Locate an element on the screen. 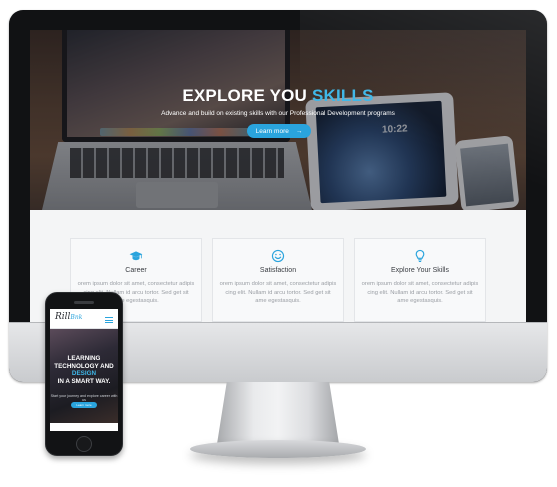 Image resolution: width=557 pixels, height=487 pixels. iphone-home-button is located at coordinates (84, 444).